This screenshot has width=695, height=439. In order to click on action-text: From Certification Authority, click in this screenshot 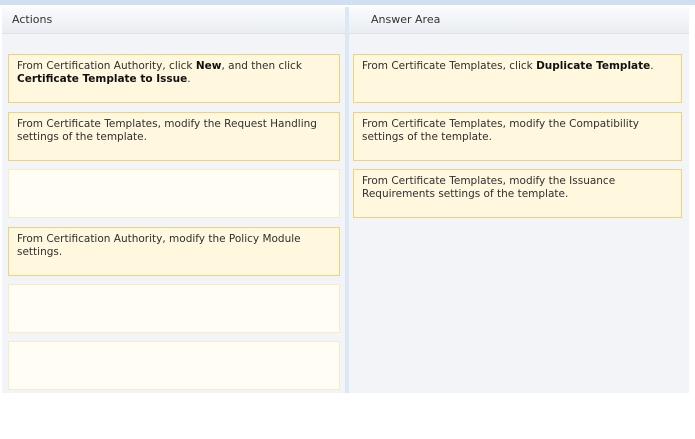, I will do `click(106, 66)`.